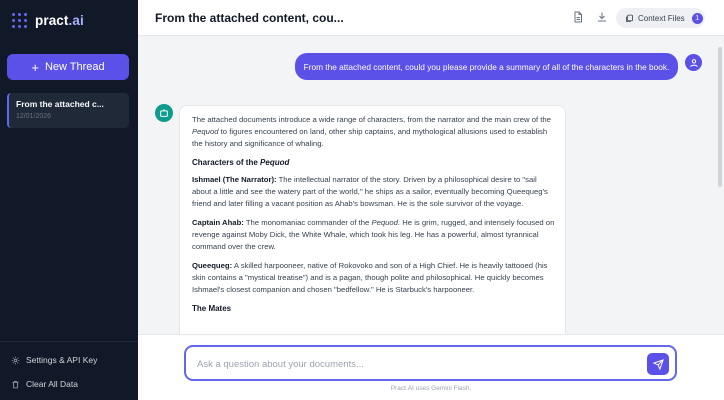 The image size is (724, 400). Describe the element at coordinates (52, 384) in the screenshot. I see `clear-data-label: Clear All Data` at that location.